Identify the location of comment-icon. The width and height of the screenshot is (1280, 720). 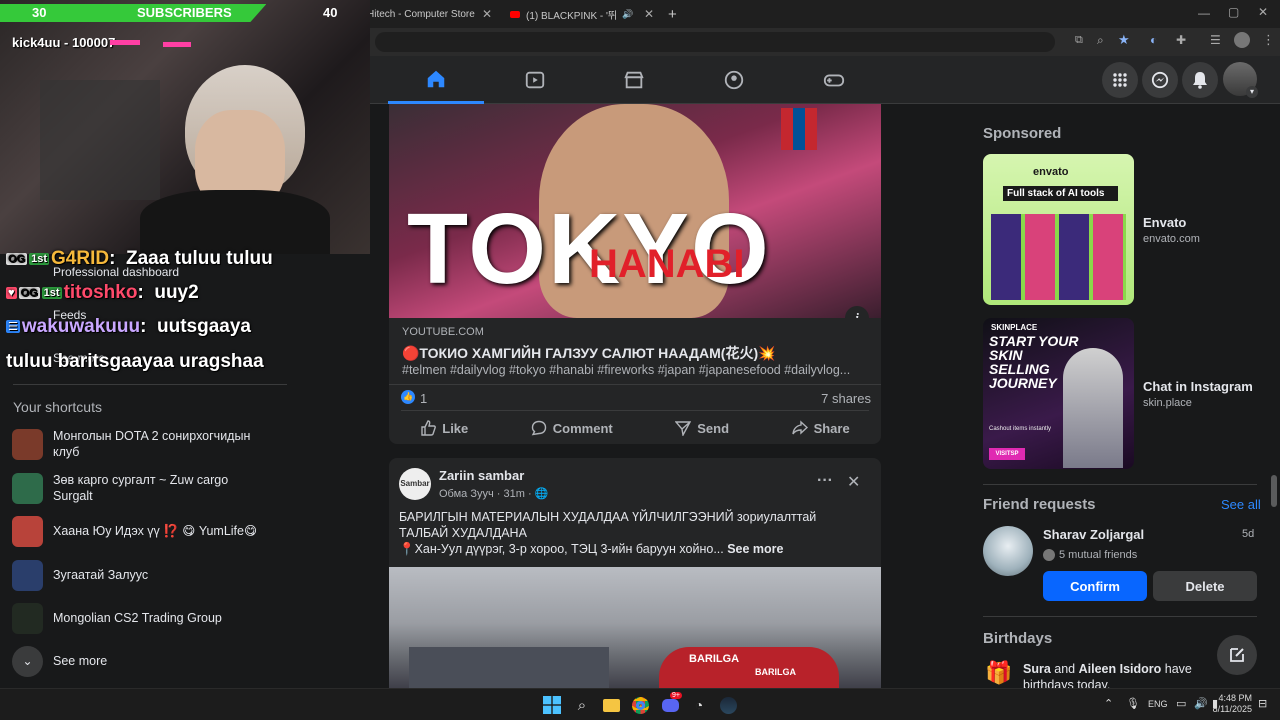
(538, 428).